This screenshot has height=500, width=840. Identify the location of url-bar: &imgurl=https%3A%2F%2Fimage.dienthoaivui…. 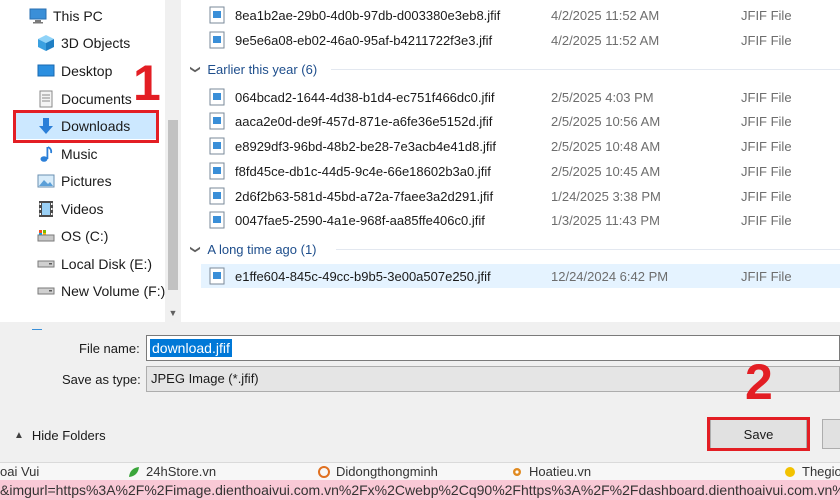
(420, 490).